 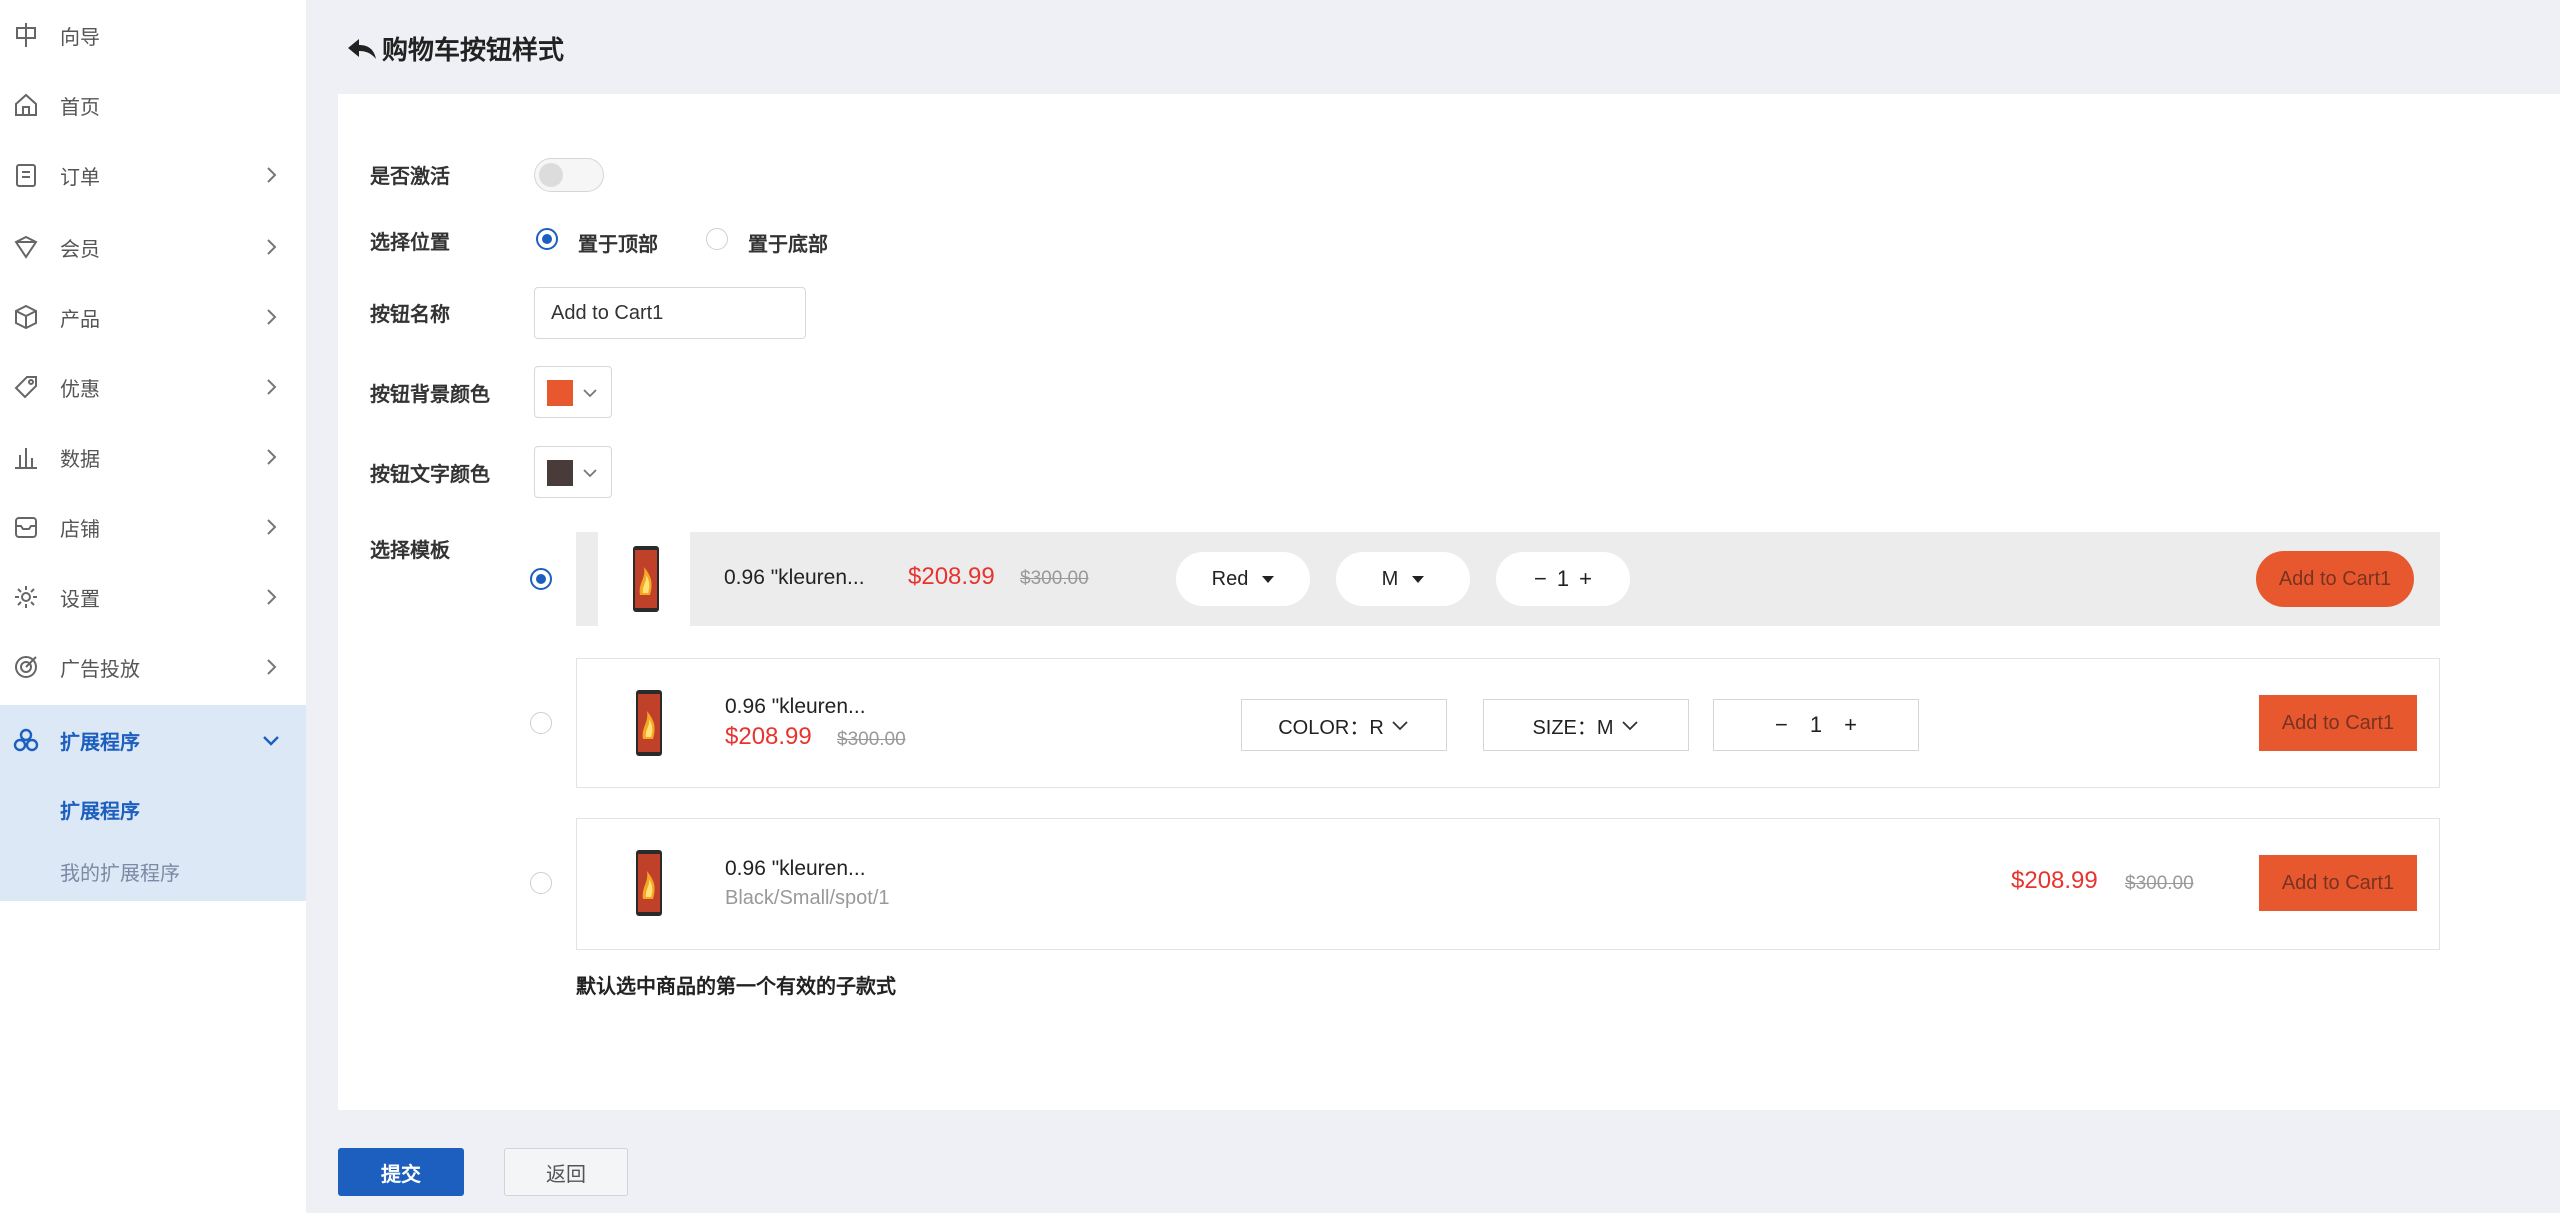 What do you see at coordinates (153, 457) in the screenshot?
I see `sidebar-item-data: 数据` at bounding box center [153, 457].